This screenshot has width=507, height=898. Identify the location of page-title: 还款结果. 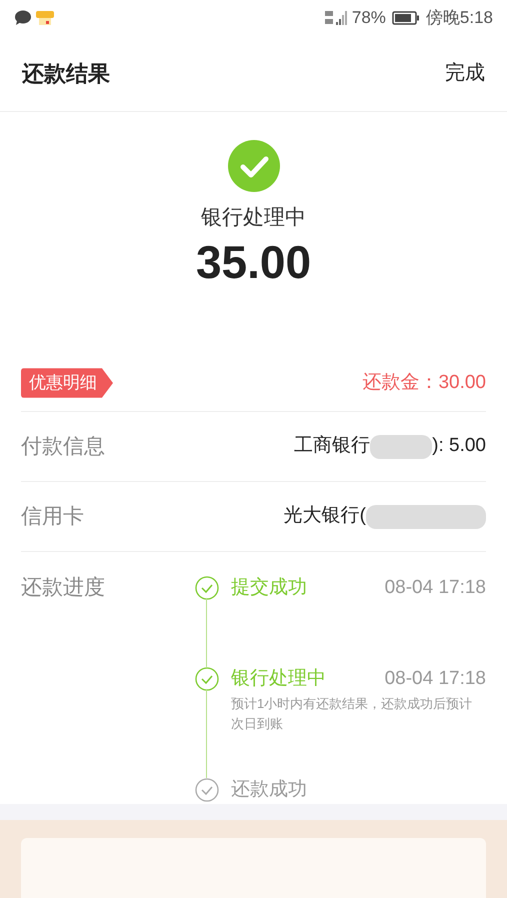
(66, 74).